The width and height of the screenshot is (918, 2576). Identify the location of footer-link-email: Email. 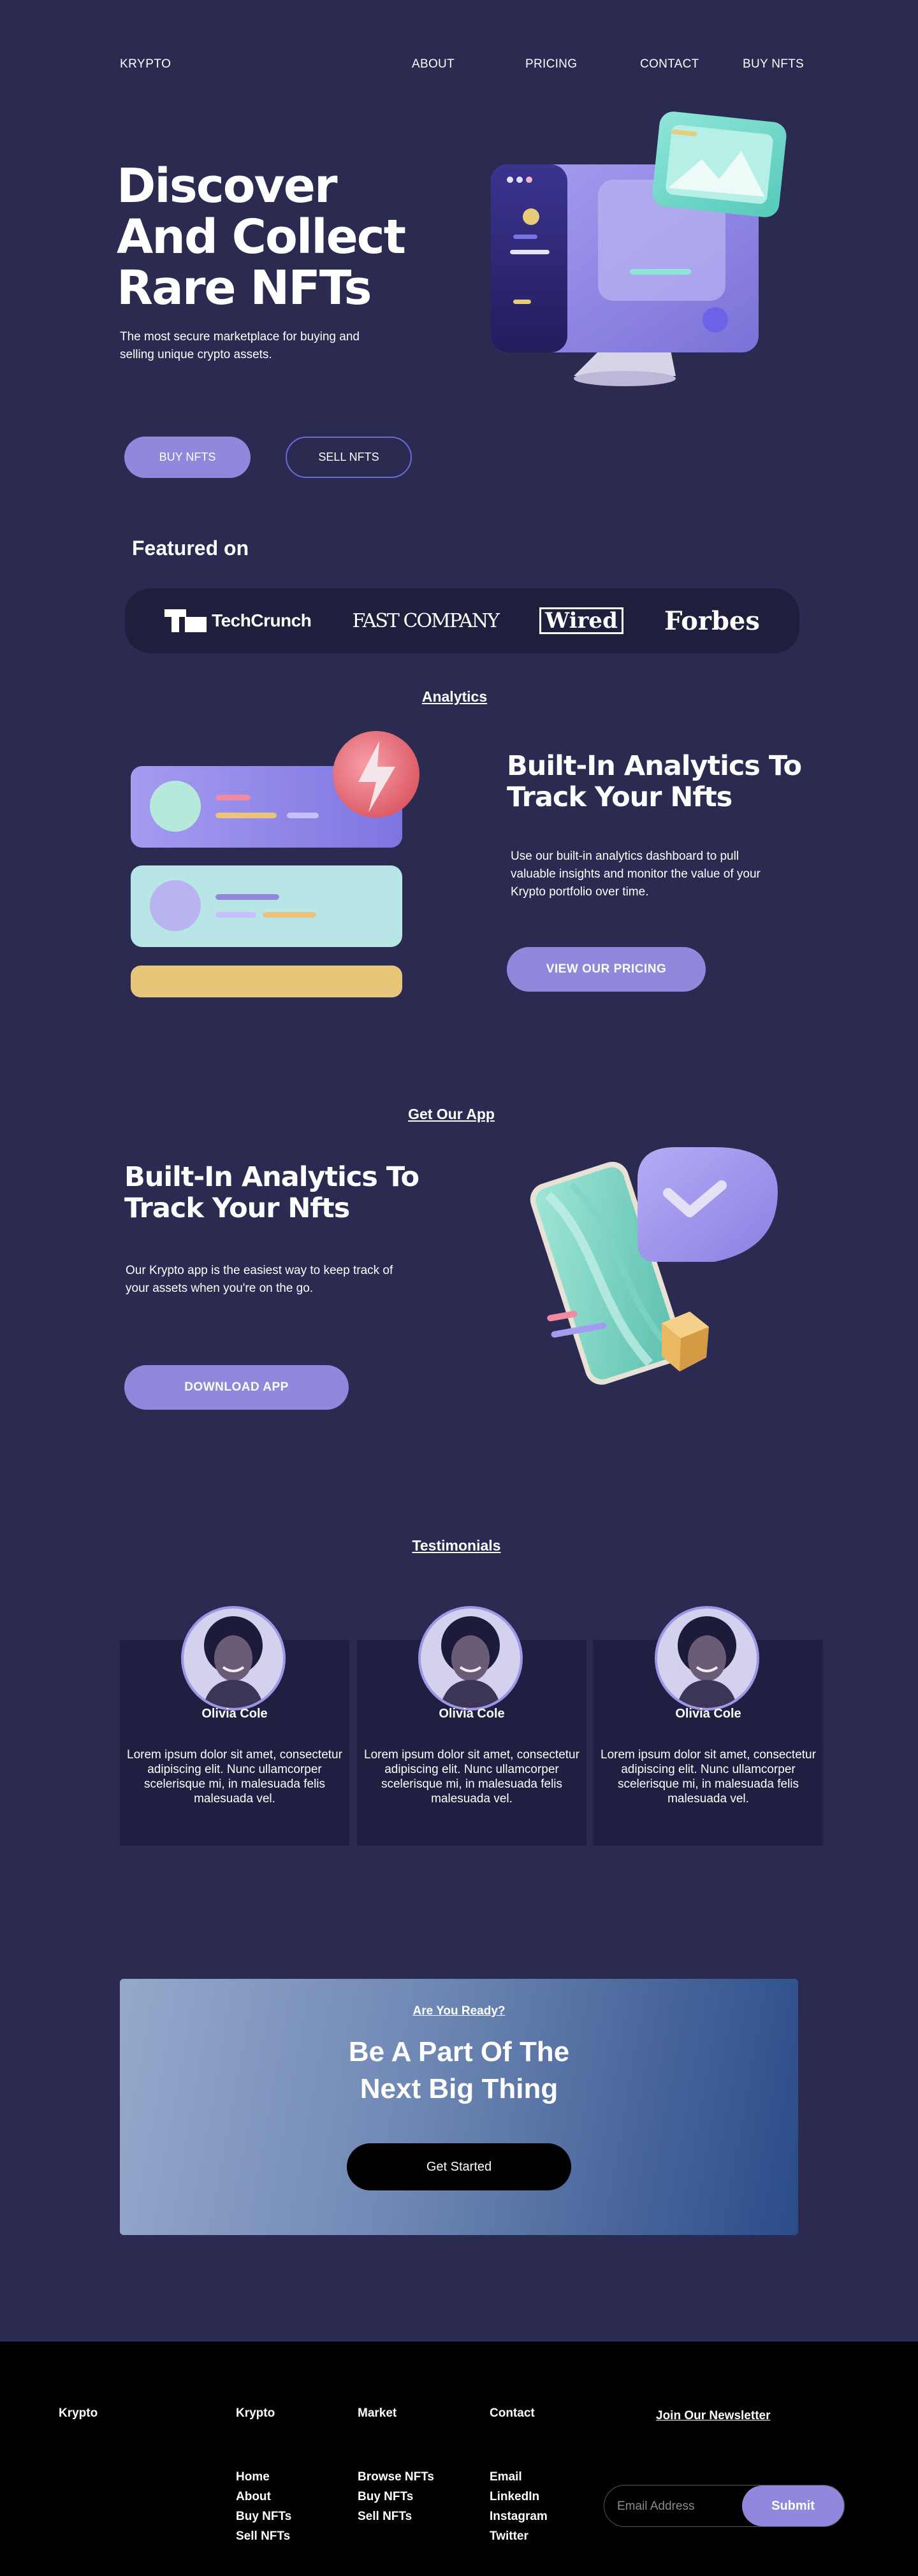
(519, 2477).